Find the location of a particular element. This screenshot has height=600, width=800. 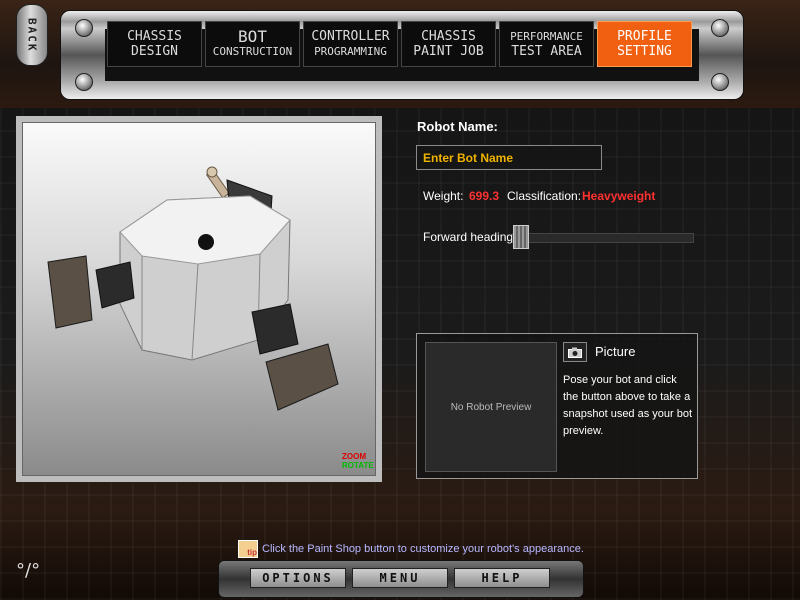

back-label: BACK is located at coordinates (32, 35).